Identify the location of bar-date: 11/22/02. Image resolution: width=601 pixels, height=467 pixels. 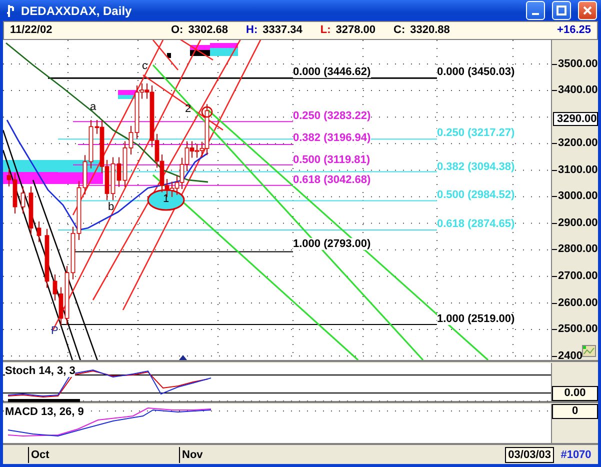
(32, 30).